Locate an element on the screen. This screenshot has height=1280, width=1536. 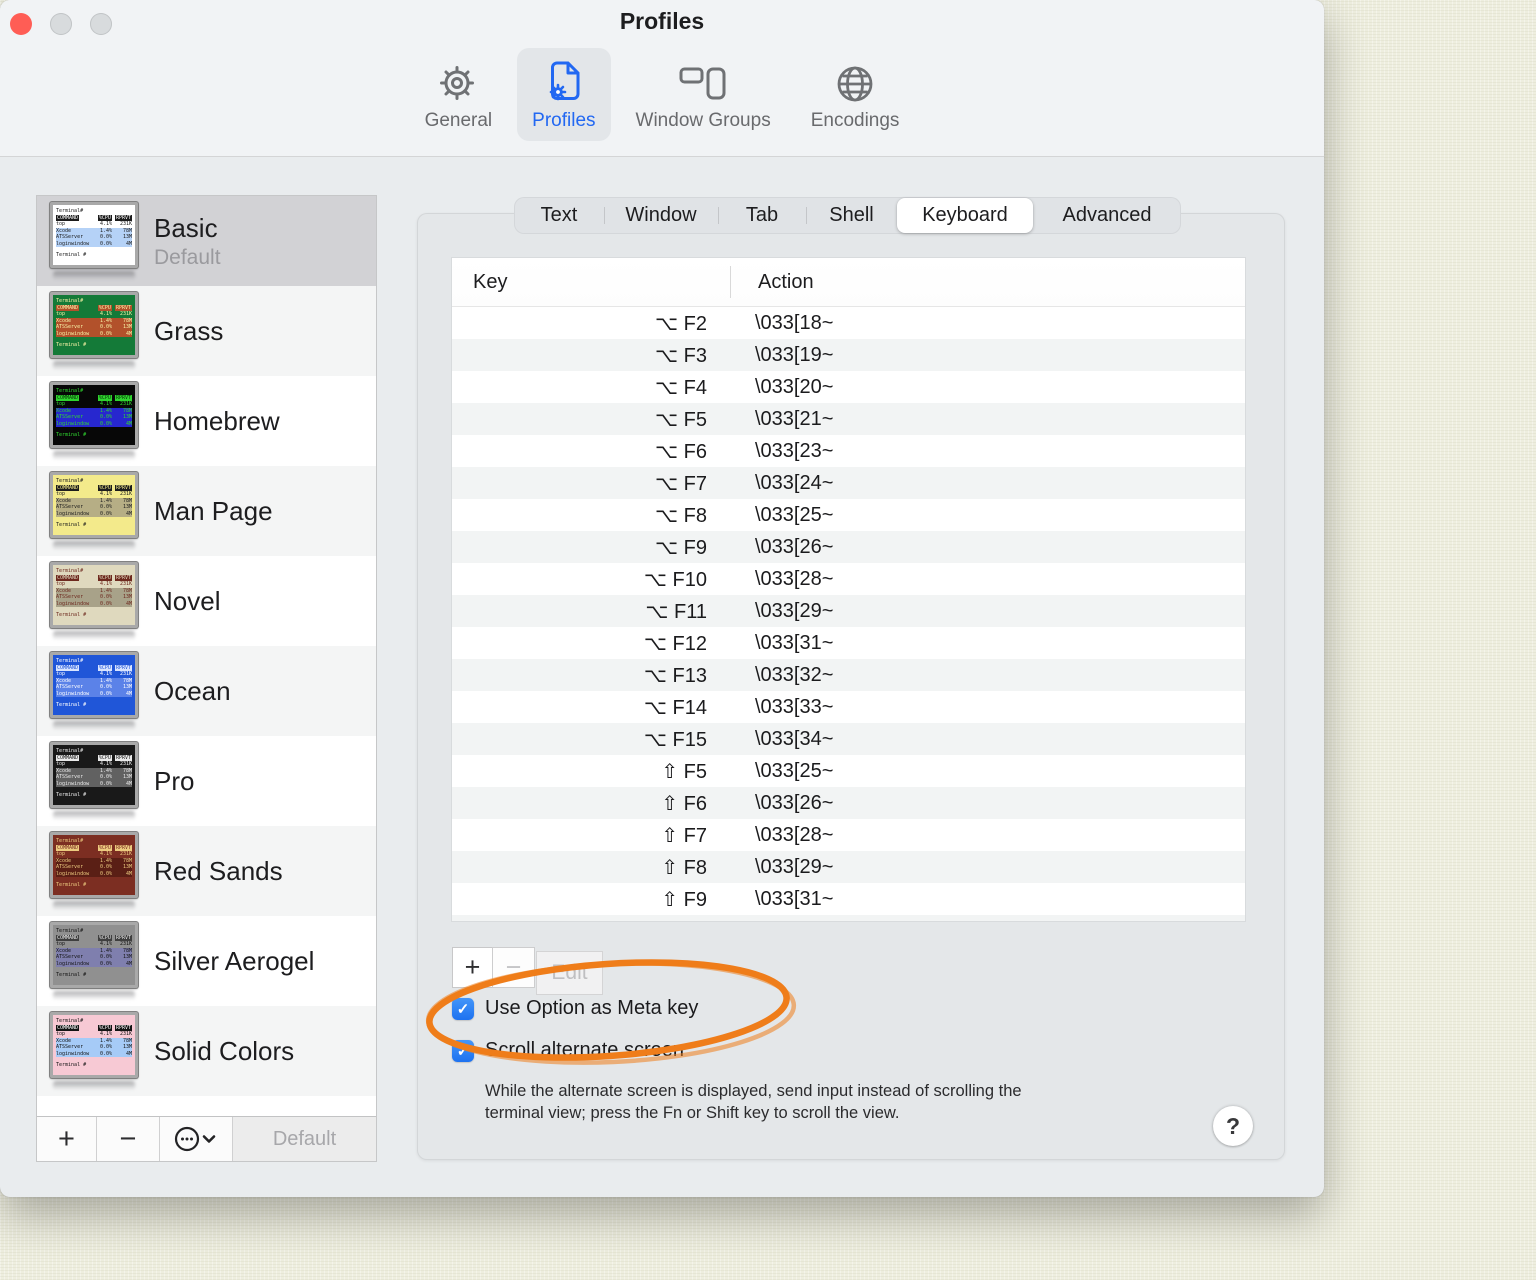
table-row: ⌥ F12 \033[31~ is located at coordinates (848, 643).